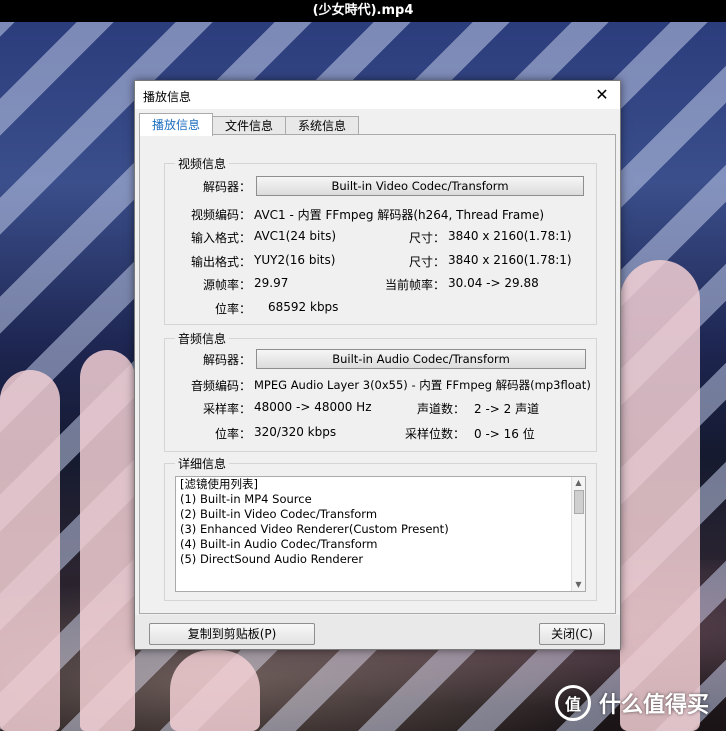 The height and width of the screenshot is (731, 726). I want to click on output-format-label: 输出格式：, so click(220, 262).